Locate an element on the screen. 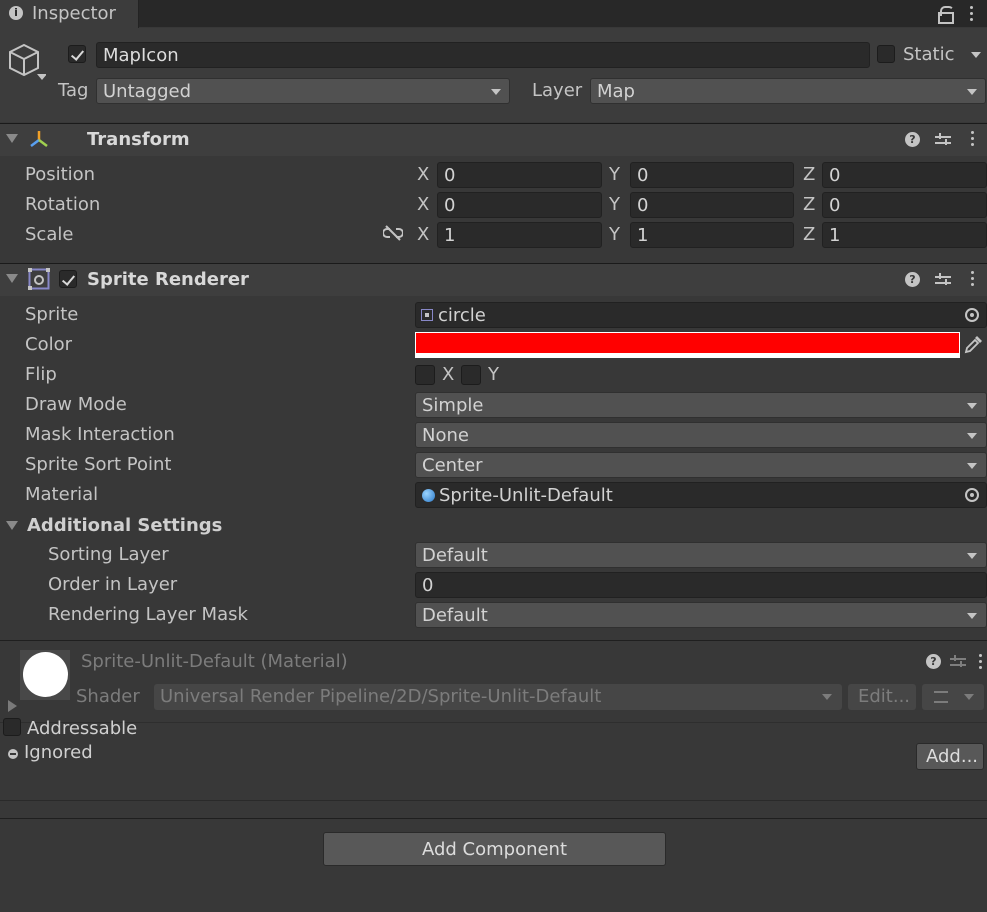 This screenshot has height=912, width=987. color-label: Color is located at coordinates (48, 344).